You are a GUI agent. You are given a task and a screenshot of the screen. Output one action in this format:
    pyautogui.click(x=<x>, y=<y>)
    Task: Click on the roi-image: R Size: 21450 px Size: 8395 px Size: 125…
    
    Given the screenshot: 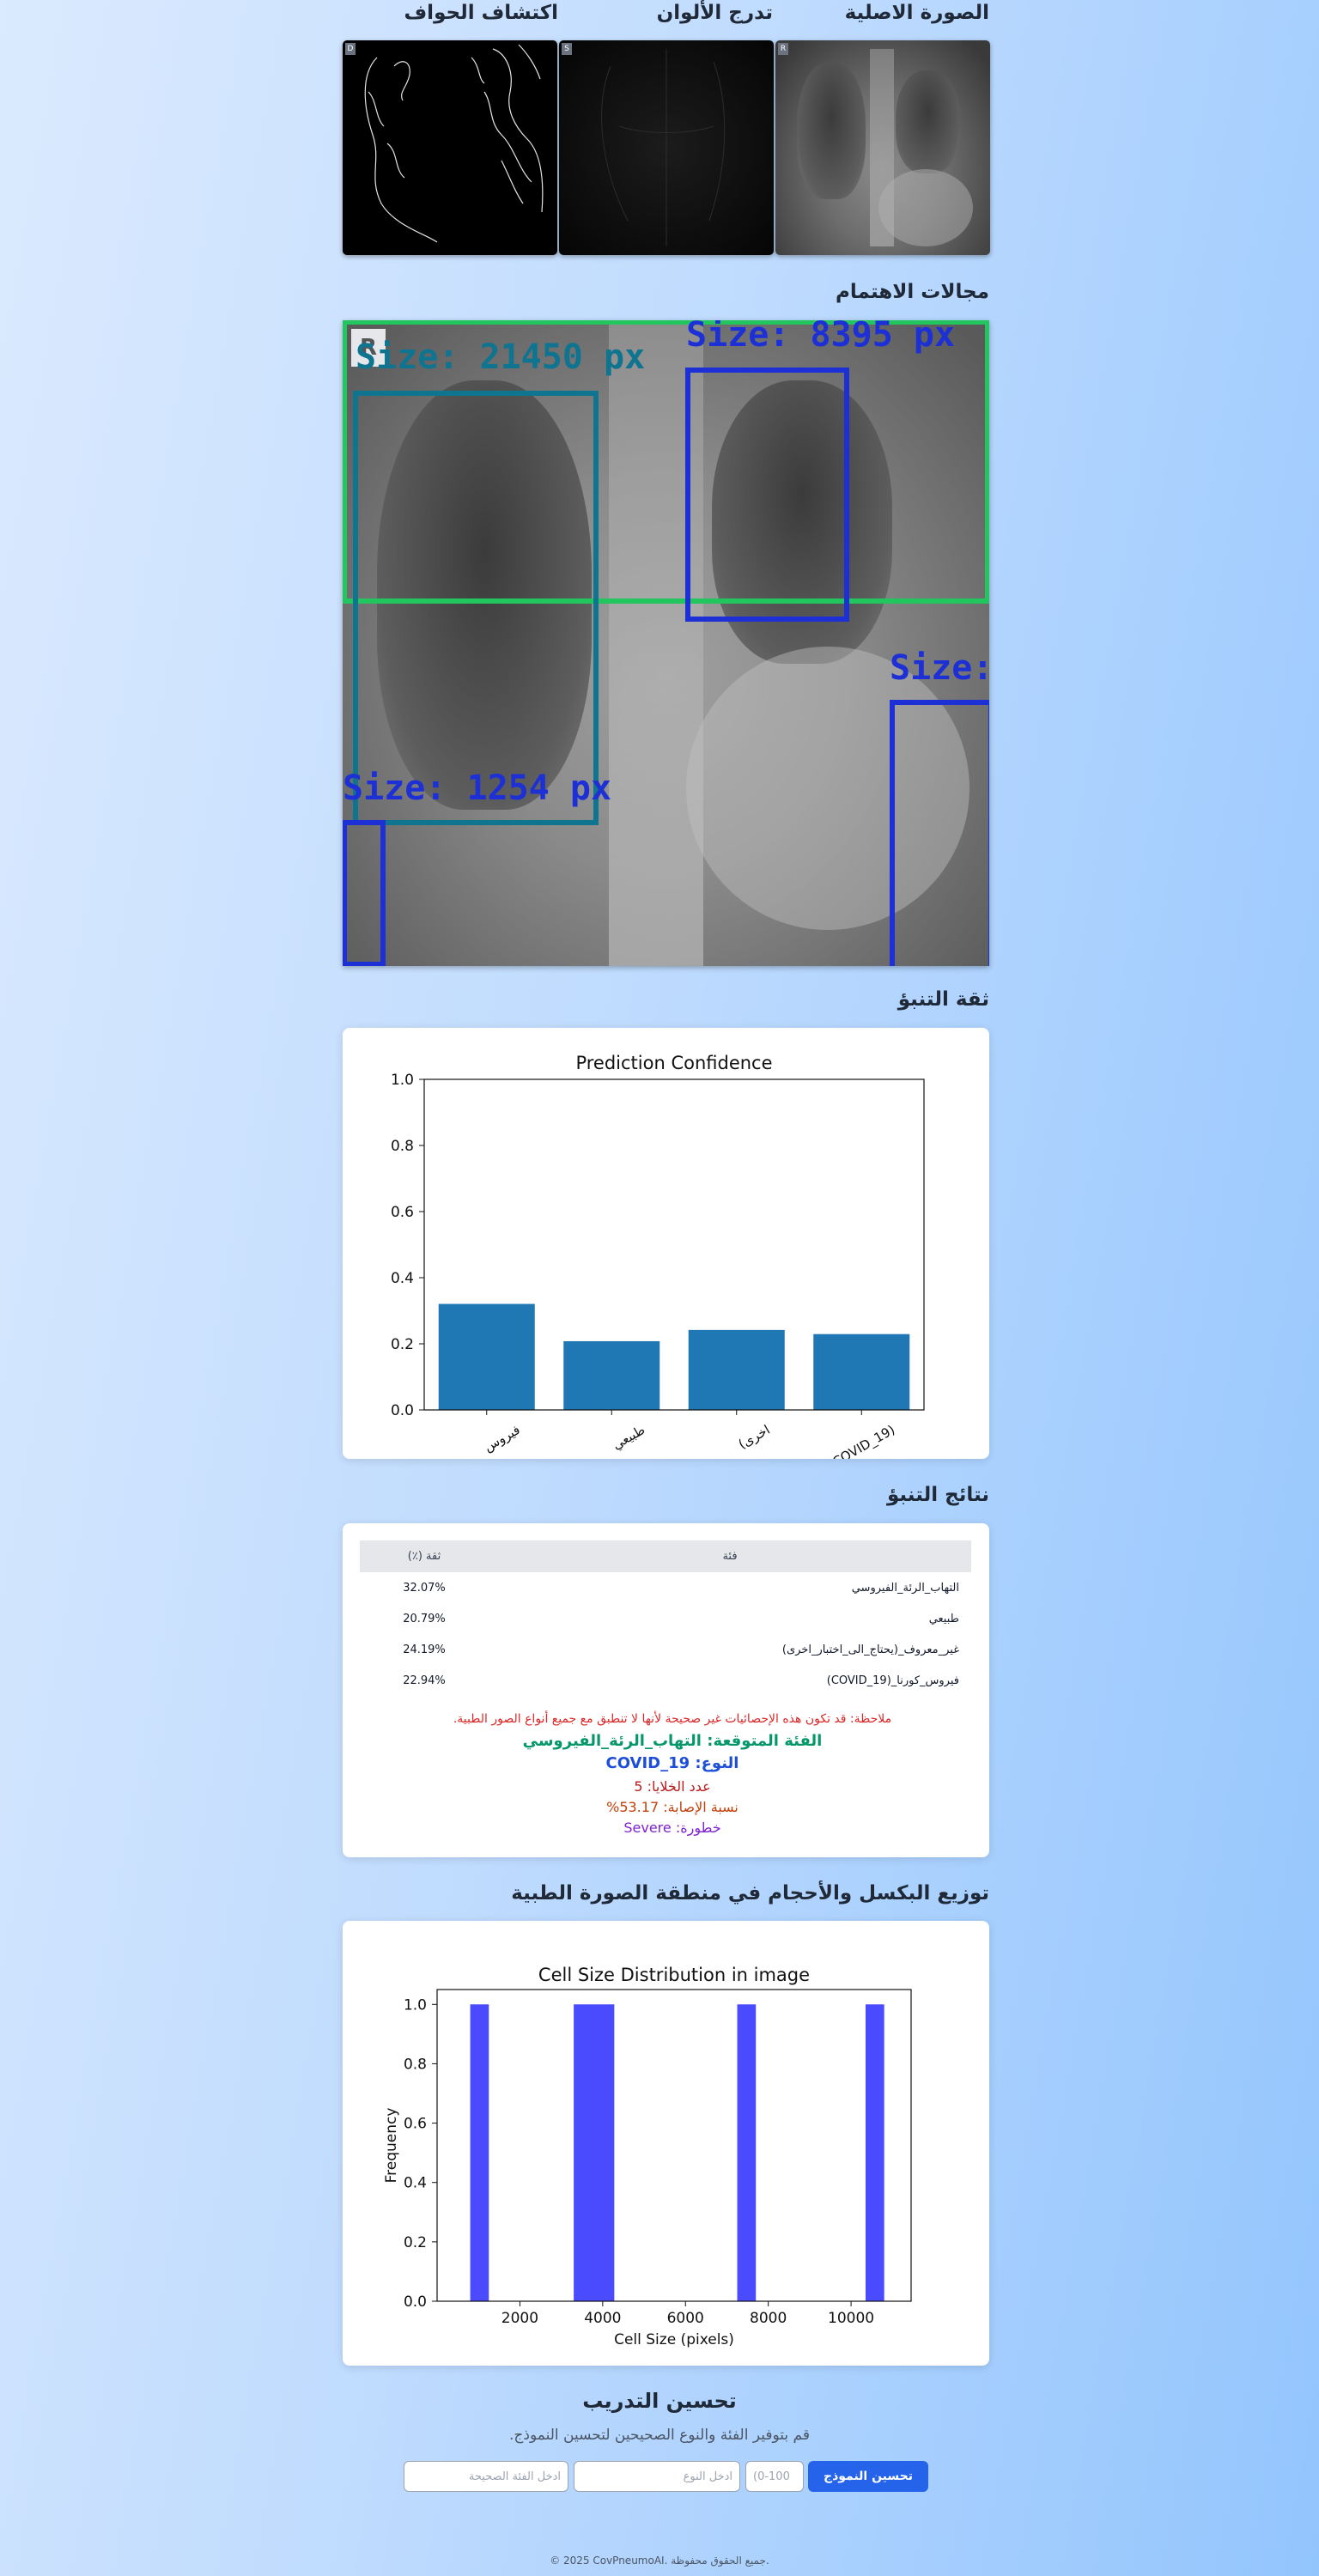 What is the action you would take?
    pyautogui.click(x=666, y=643)
    